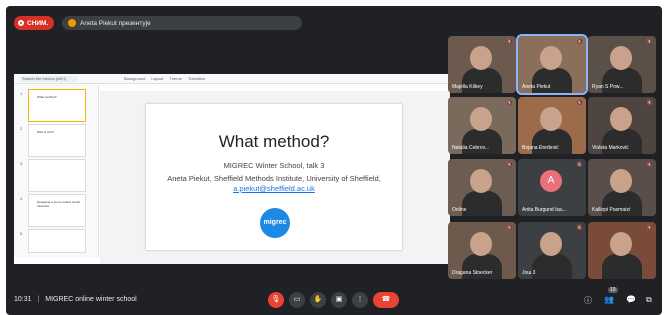 This screenshot has width=664, height=315. I want to click on participant-tile: 🔇 Bojana Đorđević, so click(552, 125).